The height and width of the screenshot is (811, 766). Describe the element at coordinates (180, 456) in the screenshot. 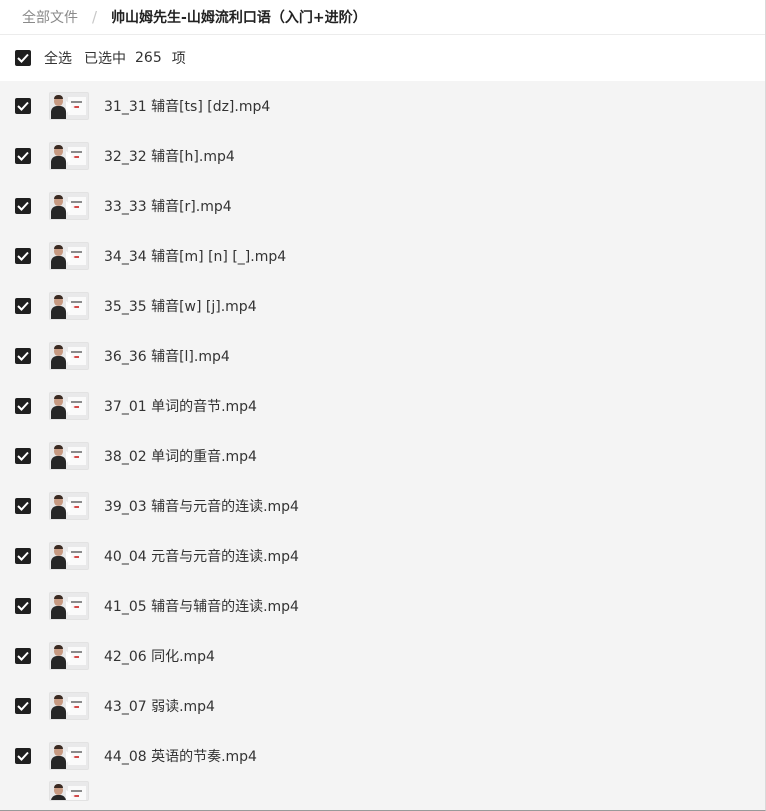

I see `file-name: 38_02 单词的重音.mp4` at that location.